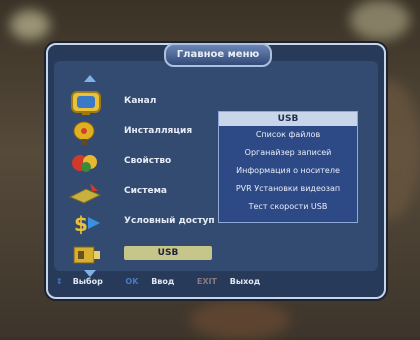 This screenshot has width=420, height=340. I want to click on submenu-item-media-info: Информация о носителе, so click(288, 171).